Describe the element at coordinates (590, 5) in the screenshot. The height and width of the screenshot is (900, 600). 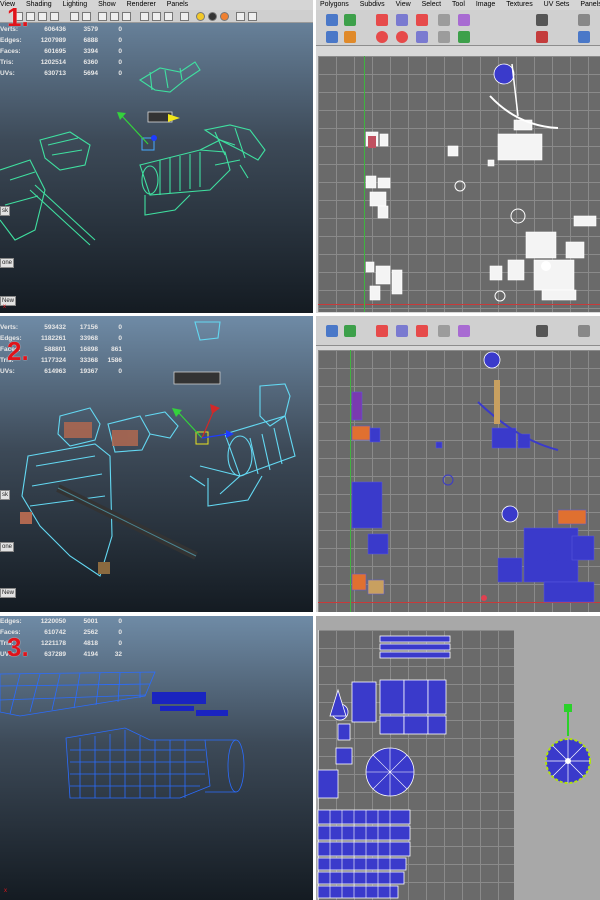
I see `menu-panels: Panels` at that location.